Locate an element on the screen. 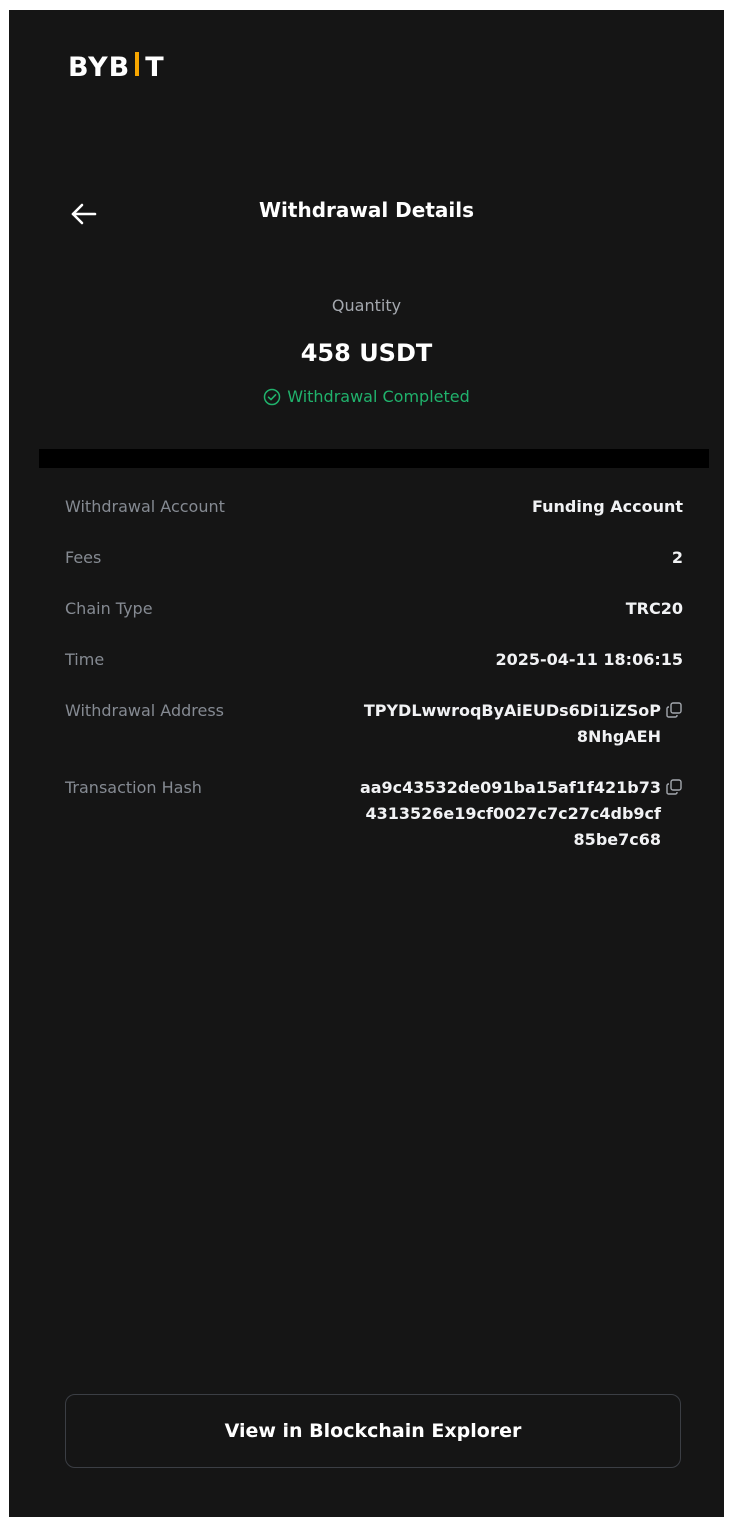 The image size is (733, 1517). detail-label: Withdrawal Account is located at coordinates (145, 506).